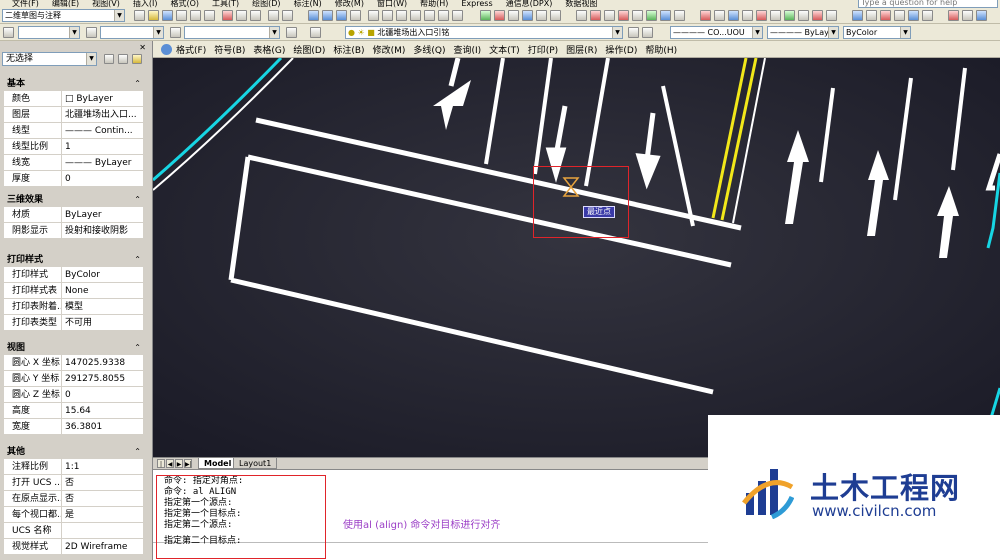 The height and width of the screenshot is (560, 1000). Describe the element at coordinates (102, 514) in the screenshot. I see `property-value: 是` at that location.